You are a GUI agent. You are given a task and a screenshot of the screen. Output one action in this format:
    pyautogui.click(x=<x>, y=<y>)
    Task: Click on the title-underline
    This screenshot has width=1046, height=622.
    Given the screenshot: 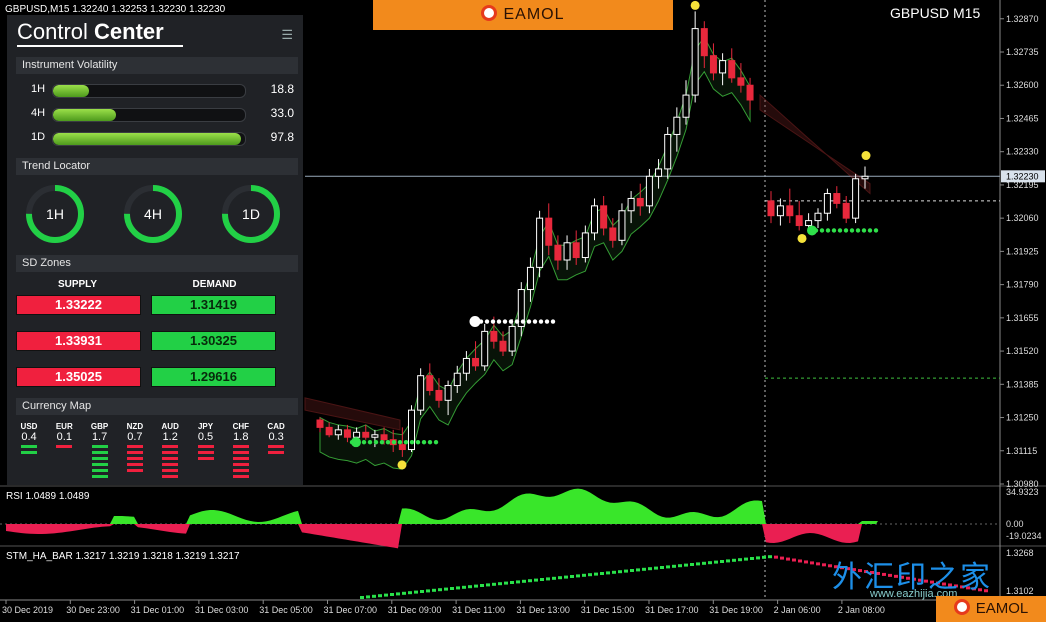 What is the action you would take?
    pyautogui.click(x=100, y=46)
    